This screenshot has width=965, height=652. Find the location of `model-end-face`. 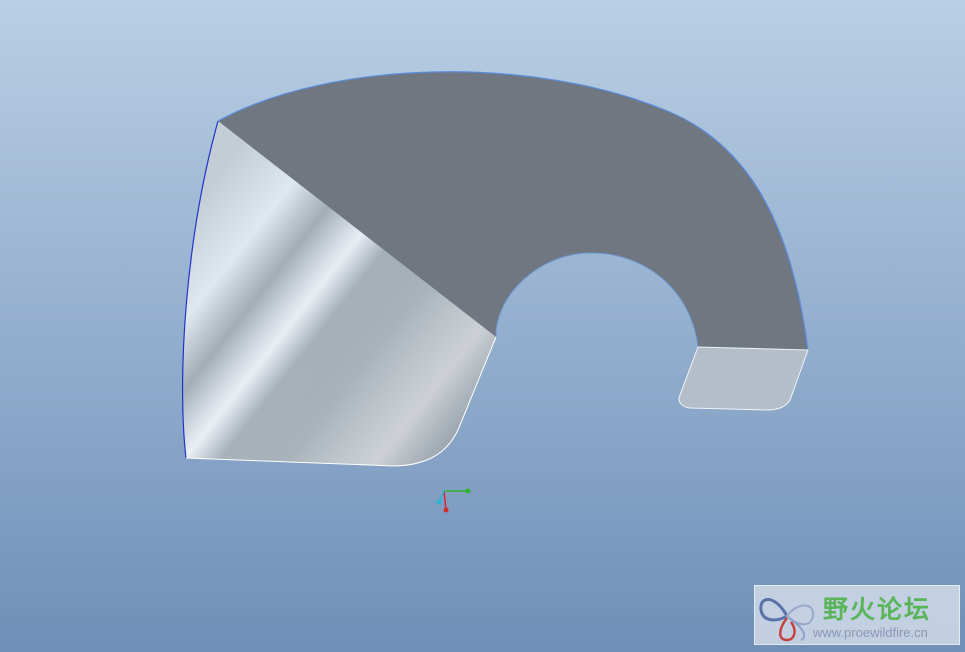

model-end-face is located at coordinates (743, 378).